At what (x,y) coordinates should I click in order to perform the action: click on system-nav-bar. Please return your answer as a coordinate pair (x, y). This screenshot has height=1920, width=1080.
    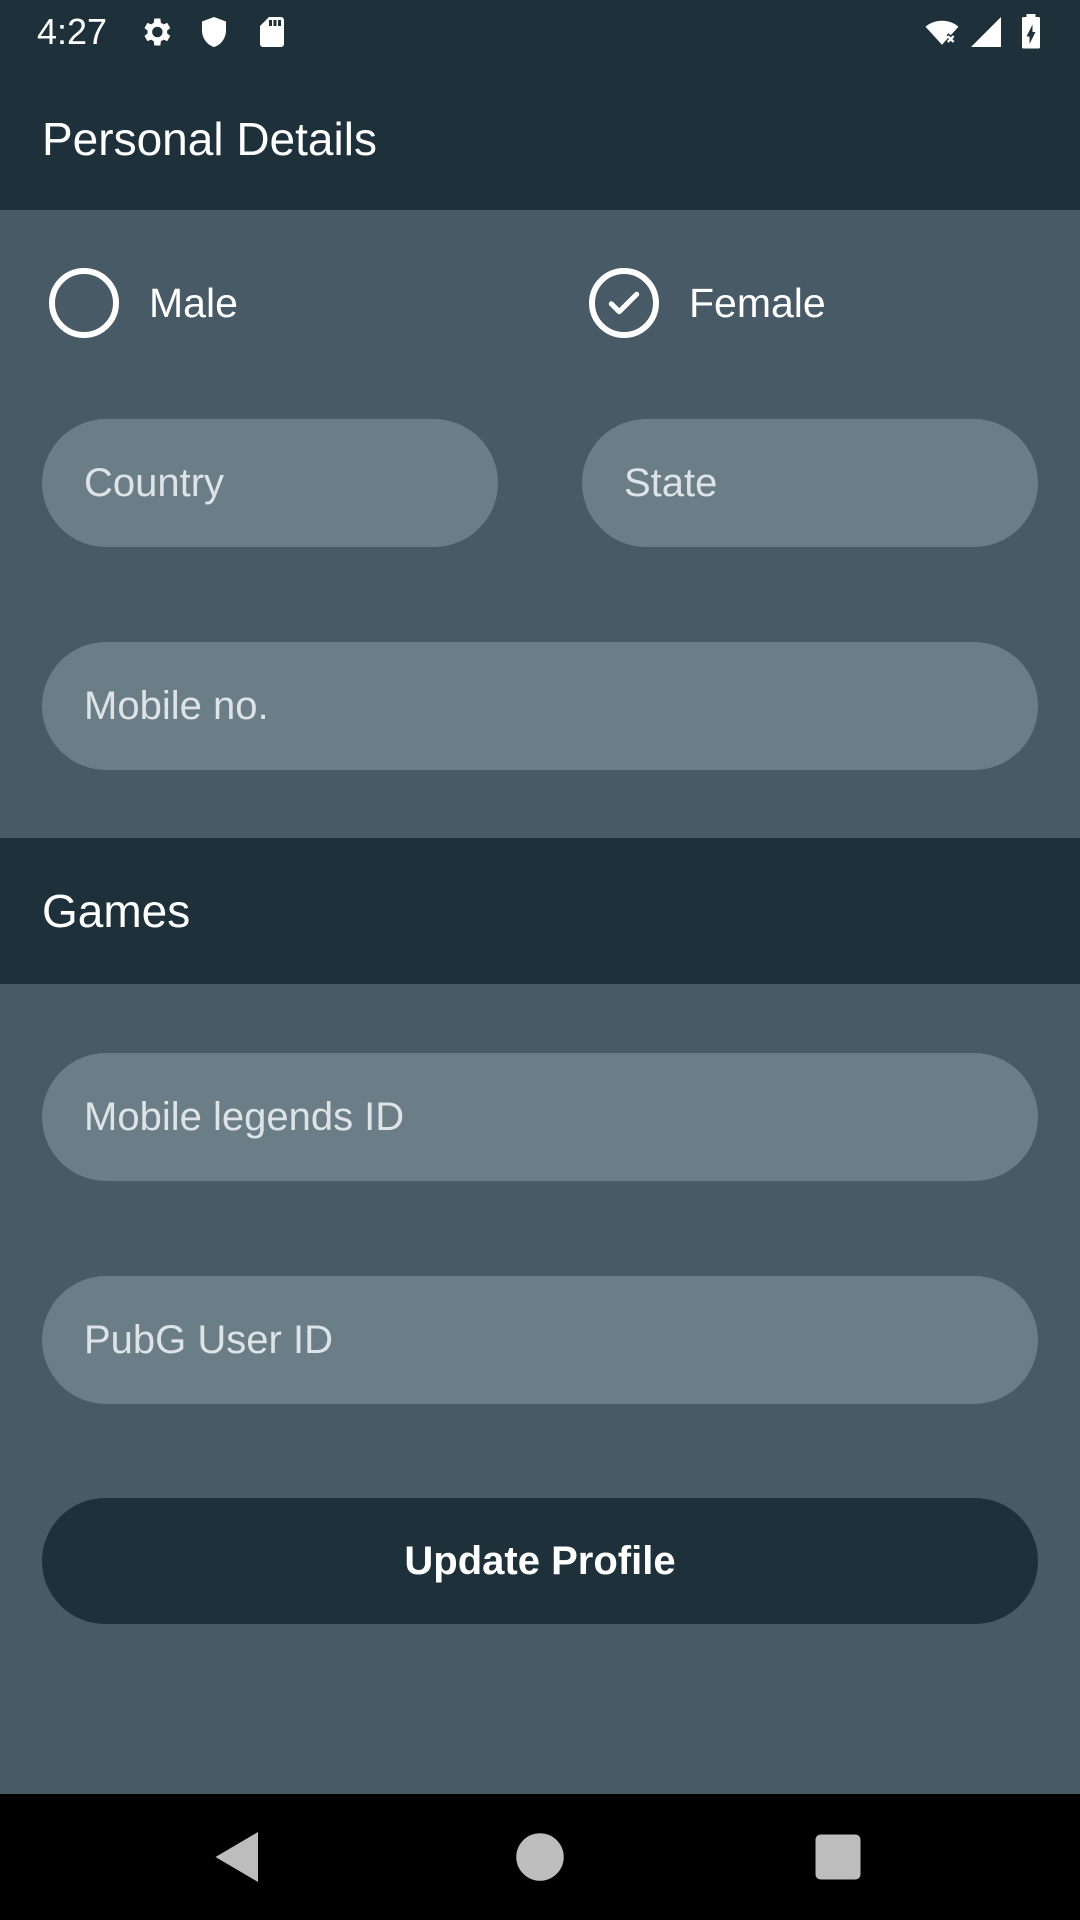
    Looking at the image, I should click on (540, 1857).